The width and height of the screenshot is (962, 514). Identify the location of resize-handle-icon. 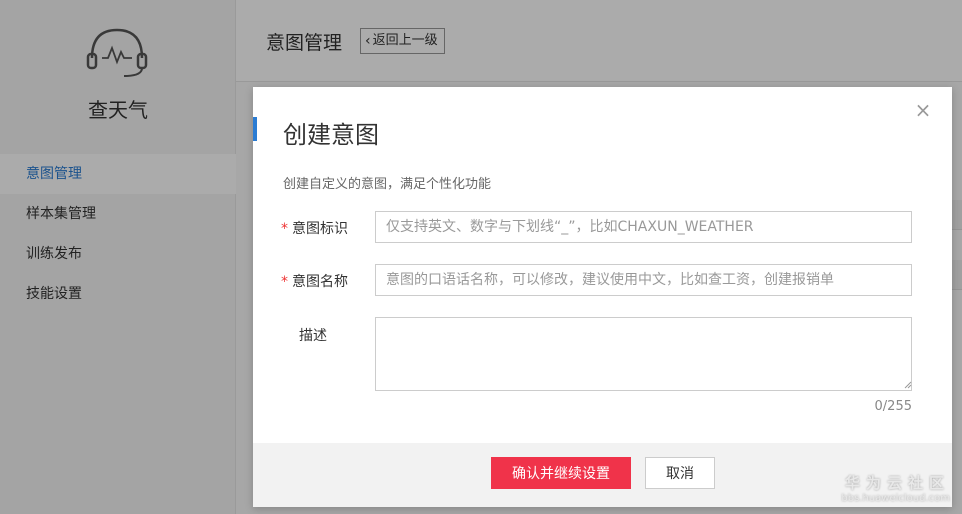
(908, 385).